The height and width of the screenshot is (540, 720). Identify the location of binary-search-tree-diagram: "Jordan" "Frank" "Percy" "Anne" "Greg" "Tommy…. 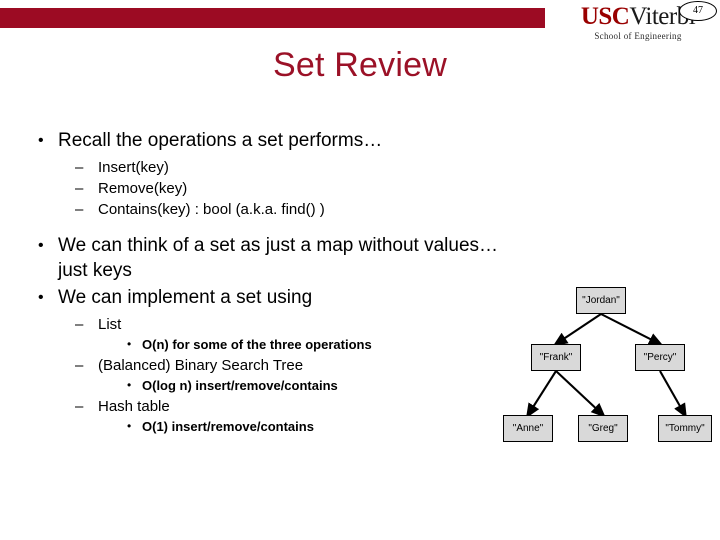
(605, 367).